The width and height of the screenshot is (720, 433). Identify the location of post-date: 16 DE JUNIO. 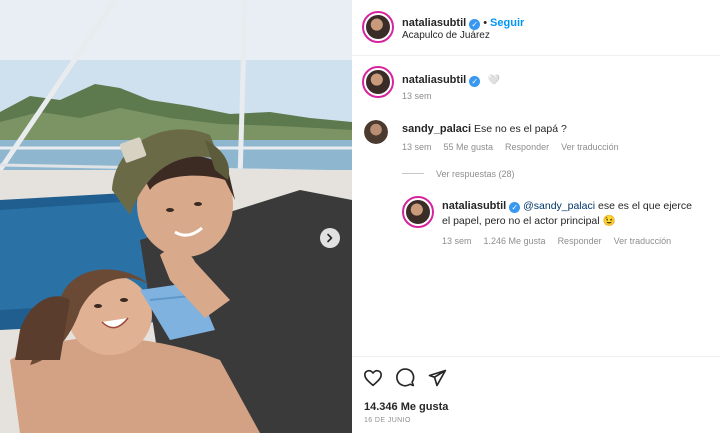
(387, 420).